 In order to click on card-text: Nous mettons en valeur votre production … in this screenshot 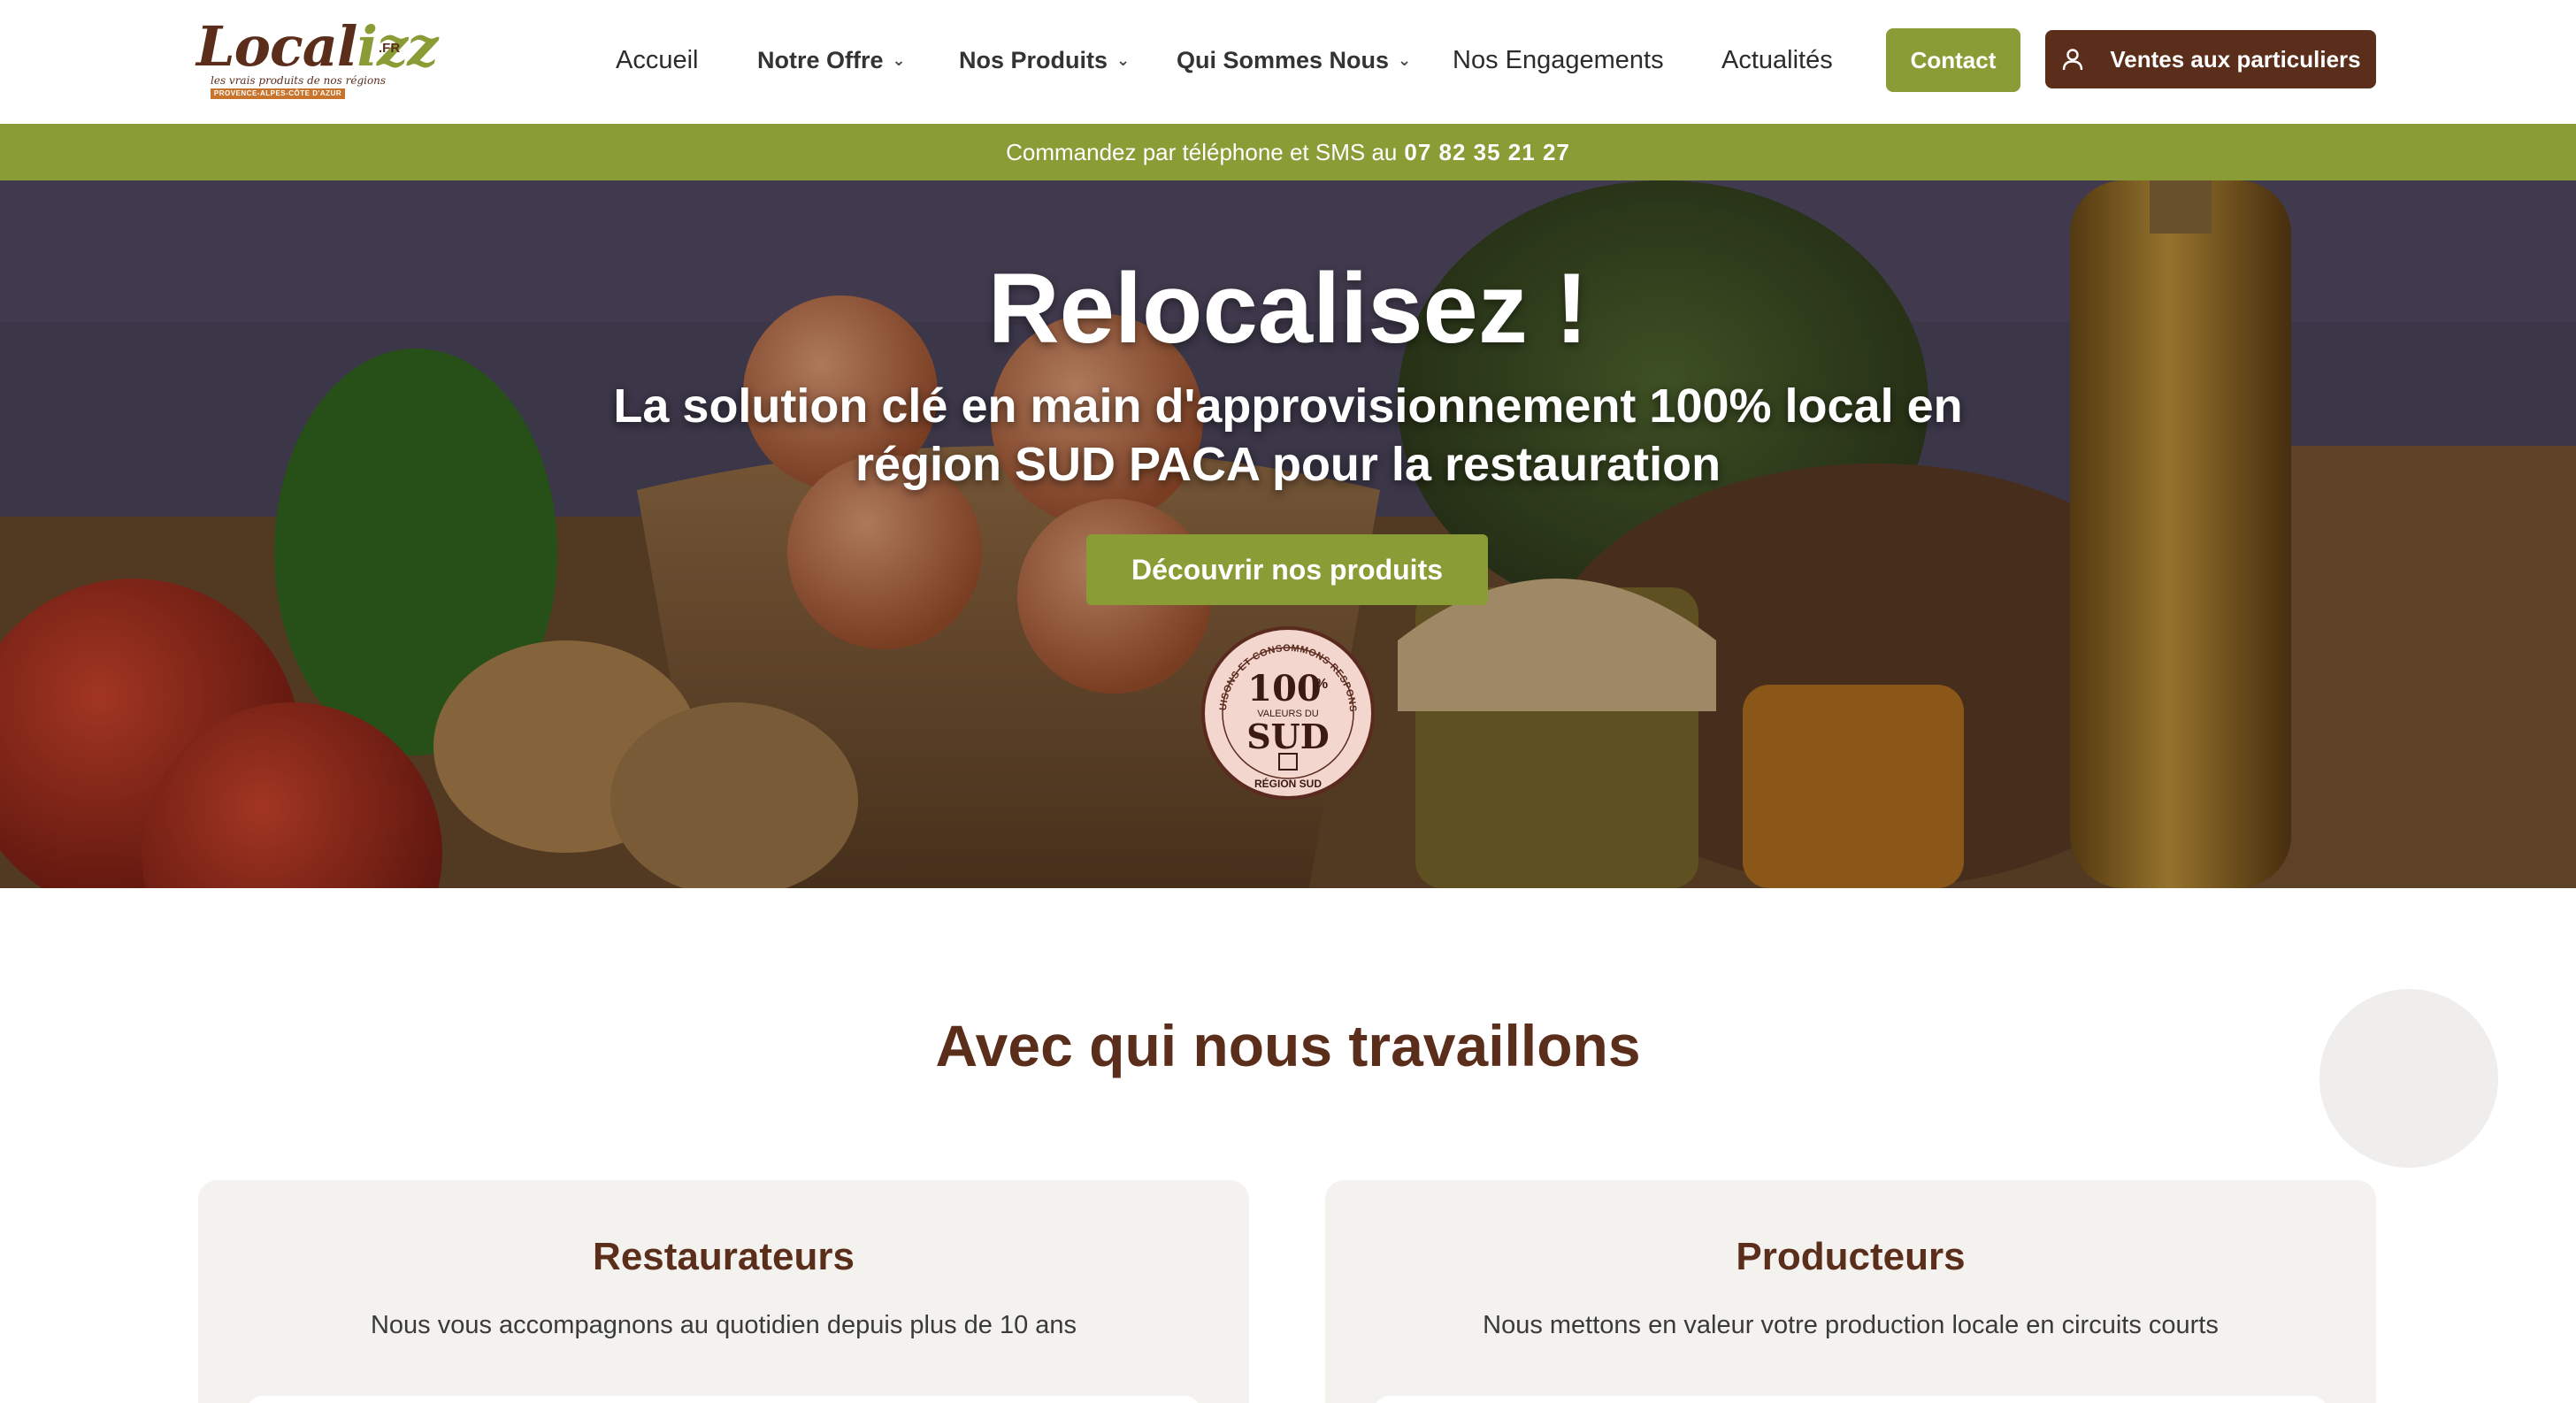, I will do `click(1851, 1325)`.